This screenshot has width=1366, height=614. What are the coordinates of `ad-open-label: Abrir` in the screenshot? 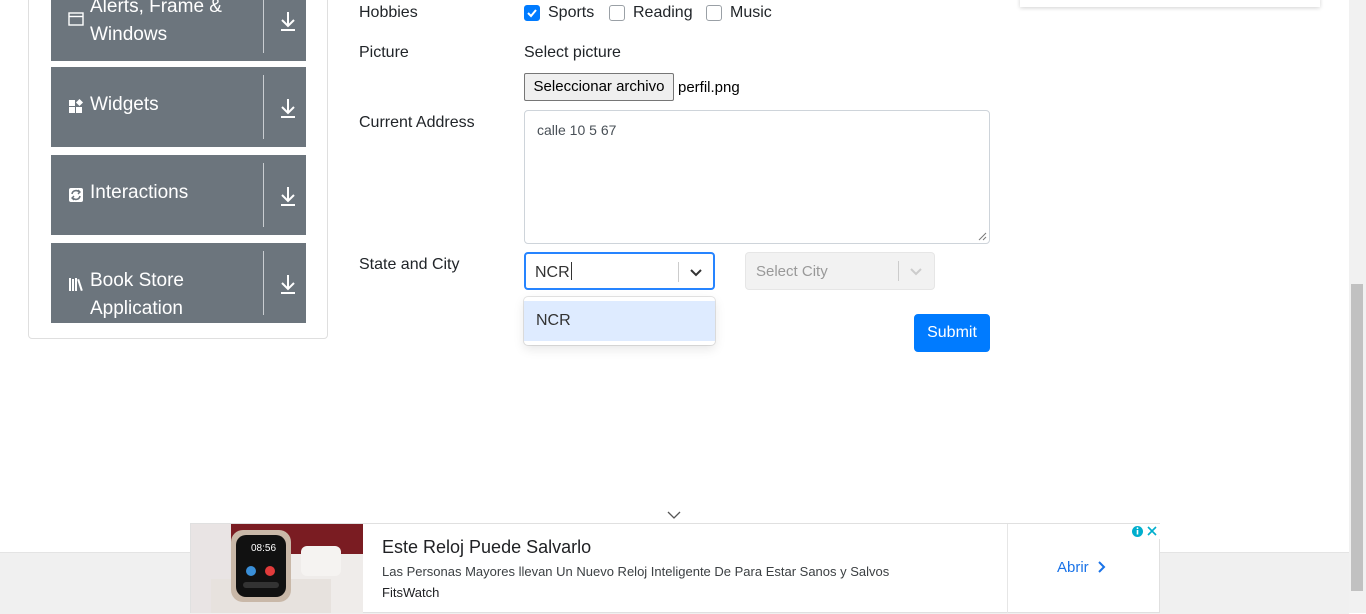 It's located at (1073, 567).